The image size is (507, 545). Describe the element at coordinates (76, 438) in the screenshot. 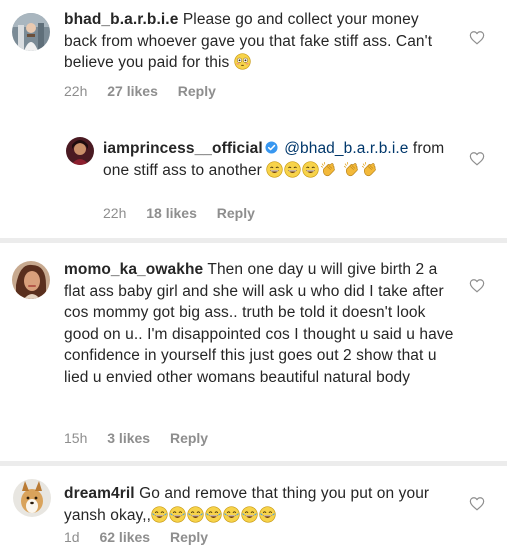

I see `comment-time: 15h` at that location.